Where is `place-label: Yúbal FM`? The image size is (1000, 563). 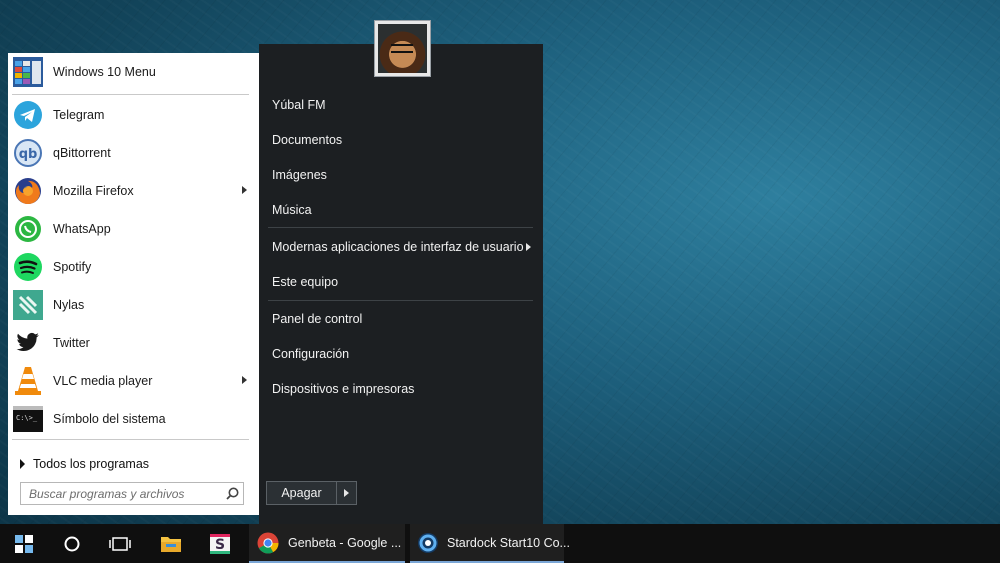
place-label: Yúbal FM is located at coordinates (299, 105).